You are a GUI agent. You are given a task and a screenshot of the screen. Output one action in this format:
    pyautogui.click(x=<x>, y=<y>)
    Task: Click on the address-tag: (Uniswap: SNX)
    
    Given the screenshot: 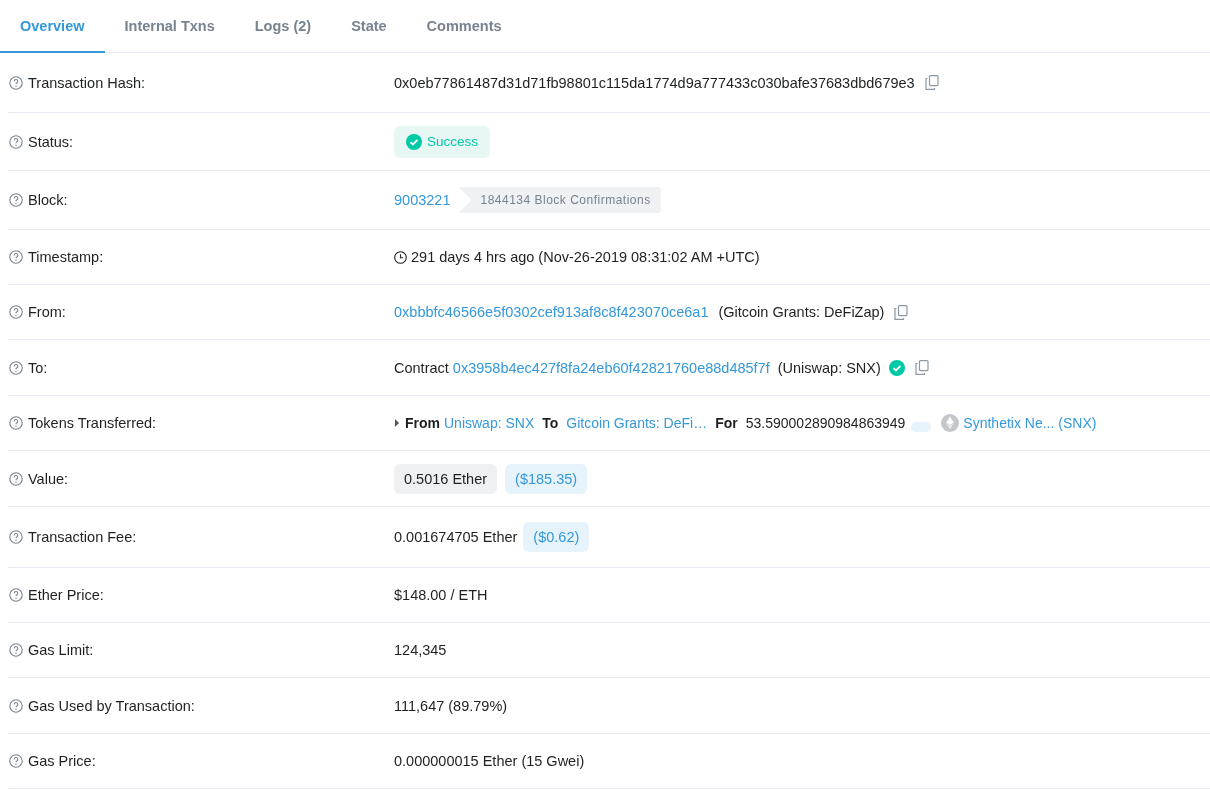 What is the action you would take?
    pyautogui.click(x=829, y=367)
    